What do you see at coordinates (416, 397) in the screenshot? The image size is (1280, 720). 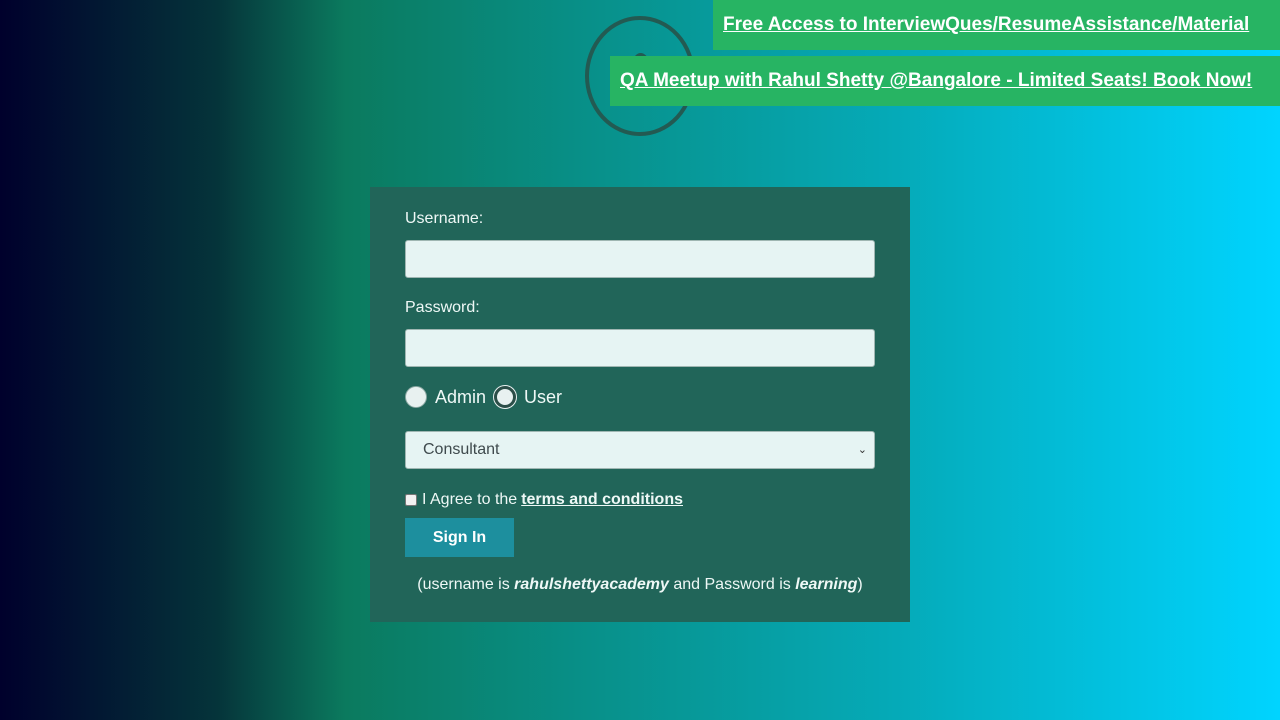 I see `admin-radio` at bounding box center [416, 397].